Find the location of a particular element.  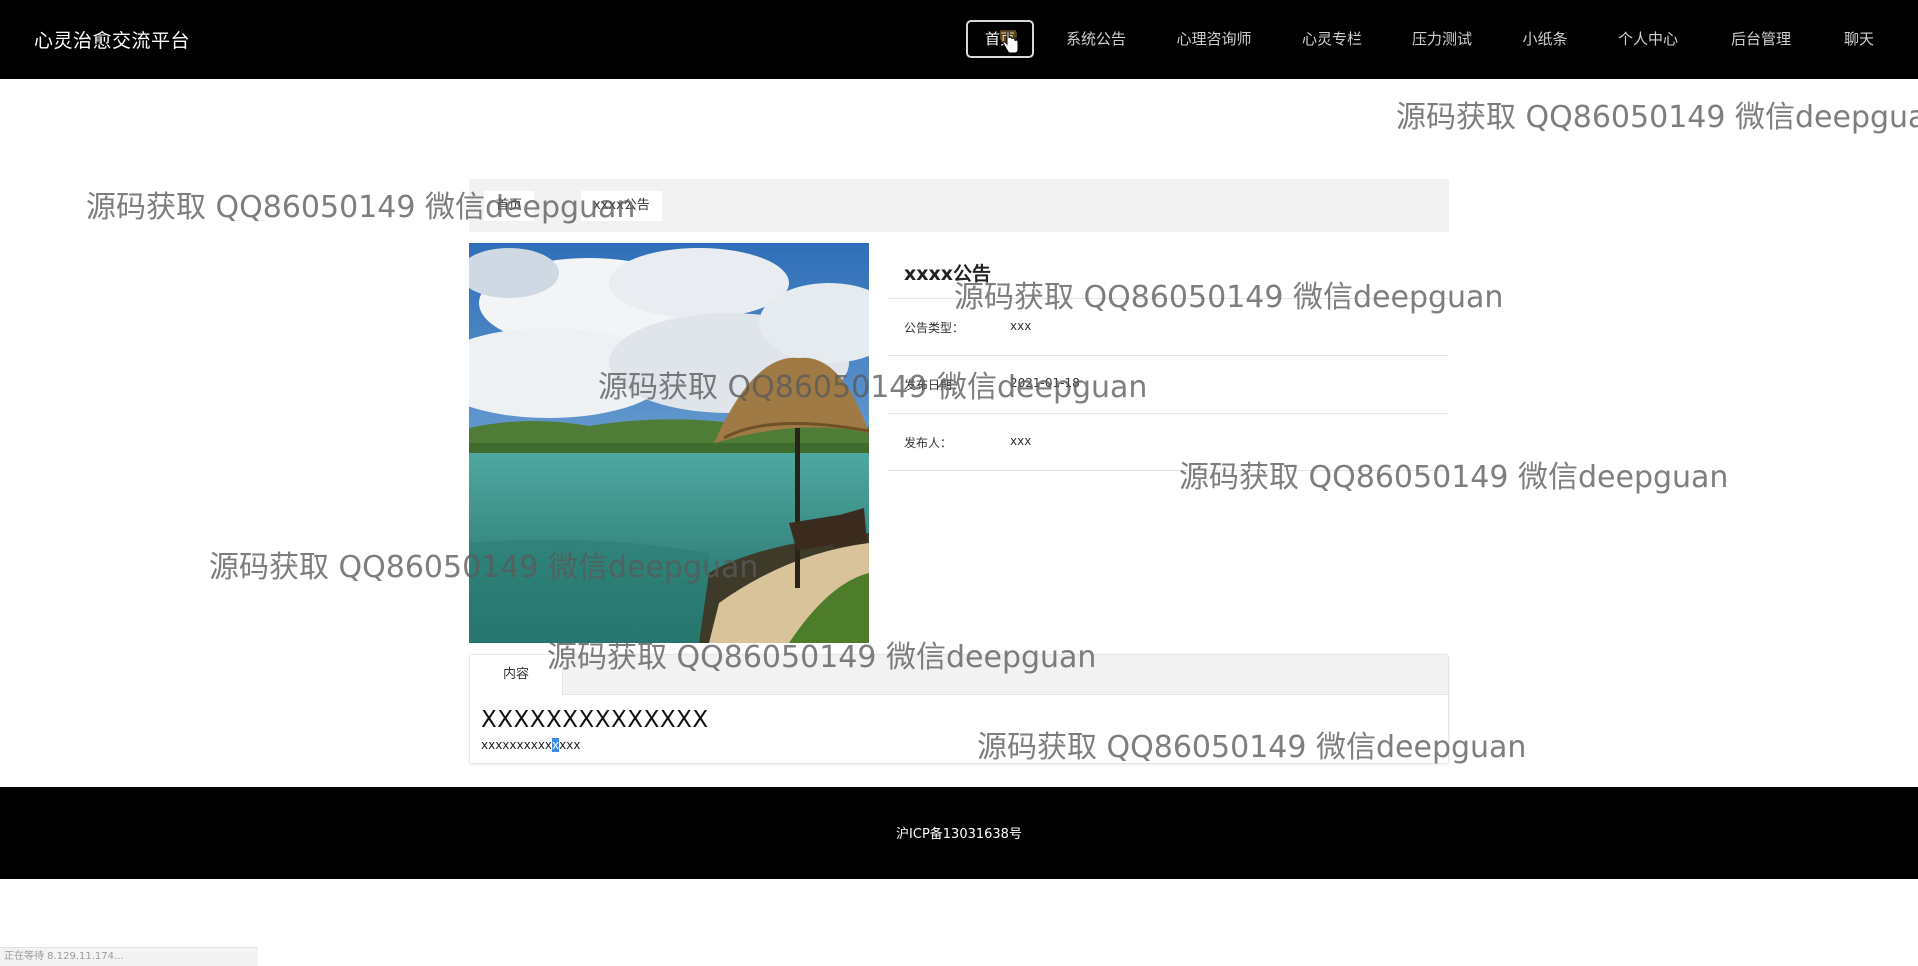

detail-value-type: xxx is located at coordinates (1021, 326).